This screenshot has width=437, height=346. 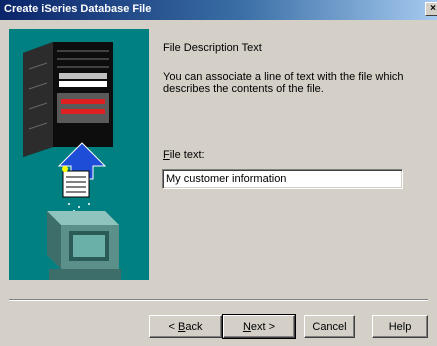 I want to click on file-text-label: File text:, so click(x=184, y=155).